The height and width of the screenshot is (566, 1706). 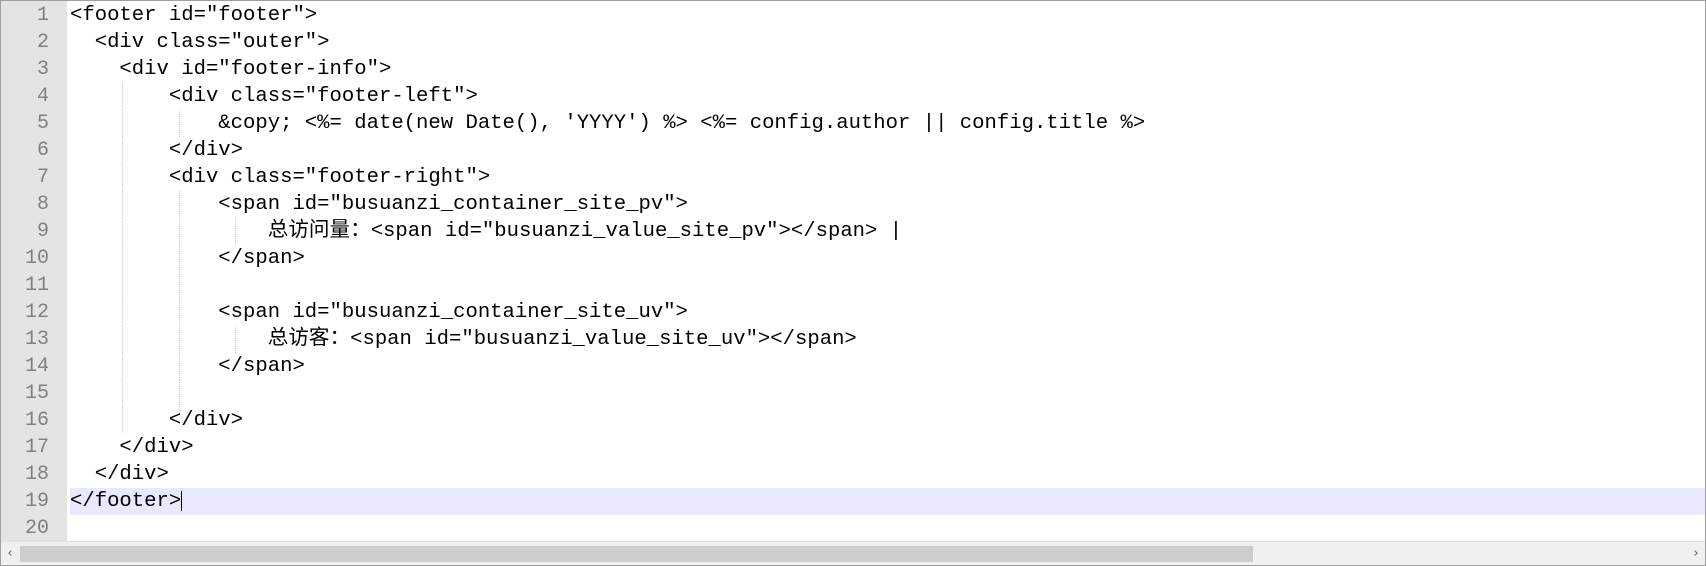 What do you see at coordinates (36, 420) in the screenshot?
I see `line-number: 16` at bounding box center [36, 420].